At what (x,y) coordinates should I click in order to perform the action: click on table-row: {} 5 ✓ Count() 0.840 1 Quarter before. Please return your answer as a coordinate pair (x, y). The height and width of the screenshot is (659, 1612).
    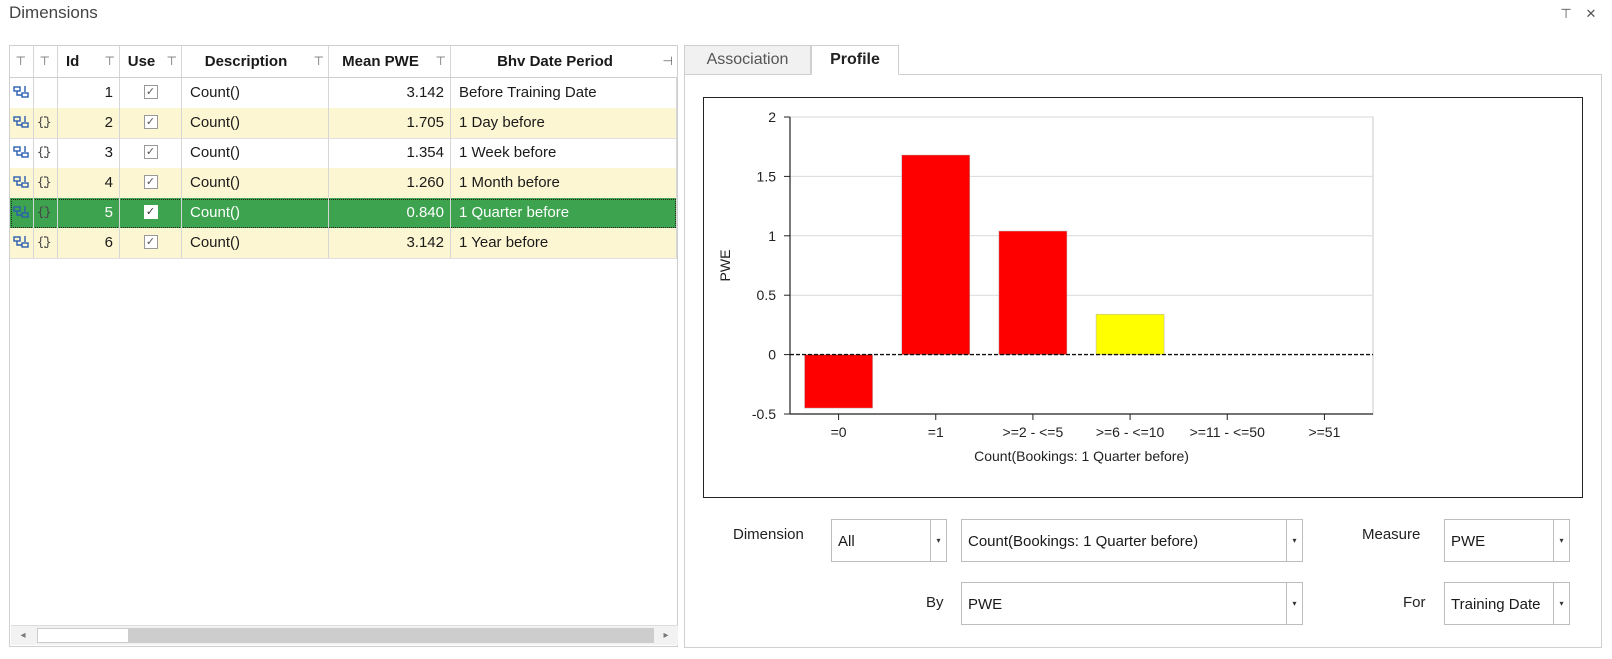
    Looking at the image, I should click on (343, 213).